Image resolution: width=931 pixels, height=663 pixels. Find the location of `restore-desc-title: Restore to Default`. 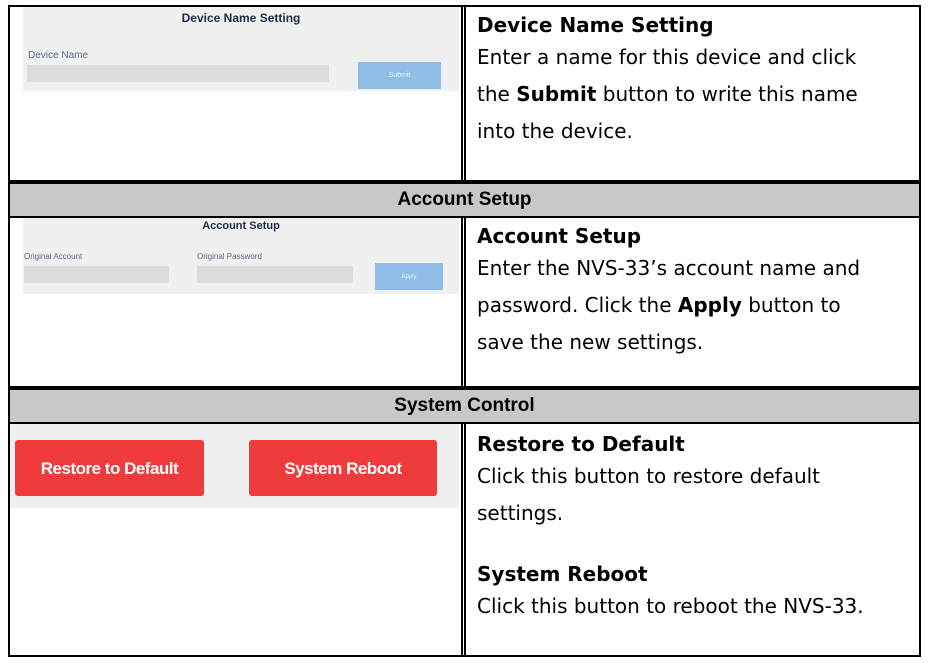

restore-desc-title: Restore to Default is located at coordinates (581, 444).